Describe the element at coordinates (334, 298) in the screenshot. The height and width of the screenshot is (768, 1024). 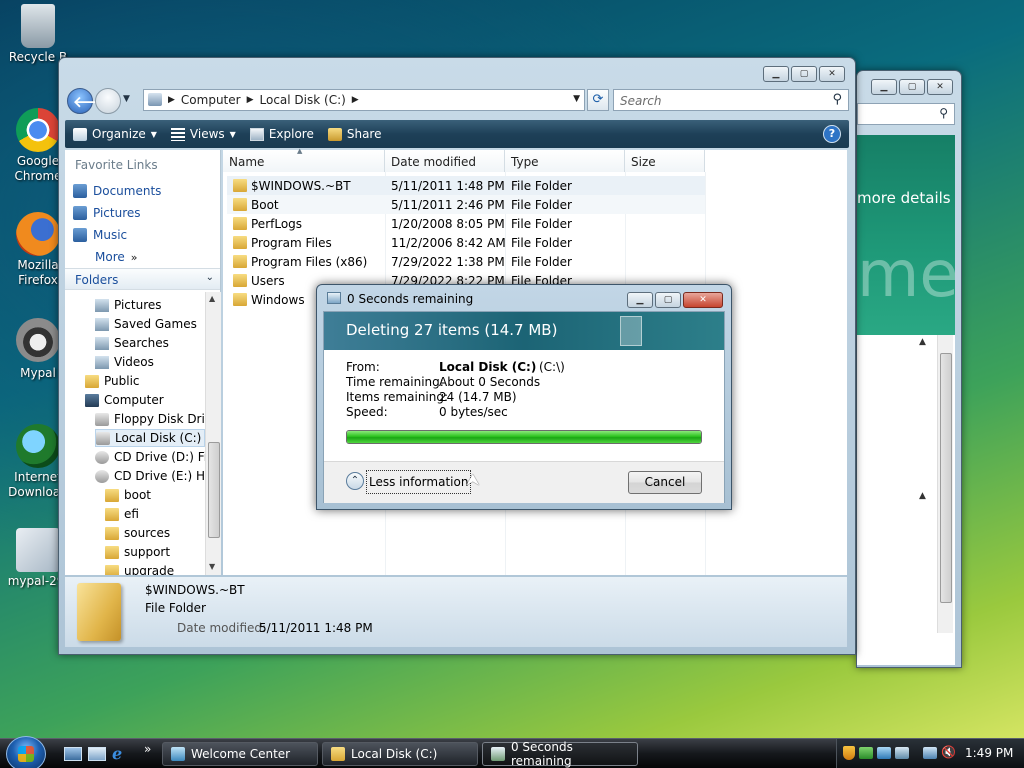
I see `delete-folder-icon` at that location.